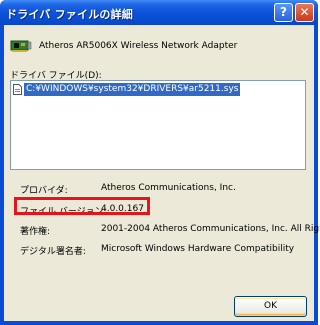 This screenshot has height=325, width=320. I want to click on file-icon, so click(17, 89).